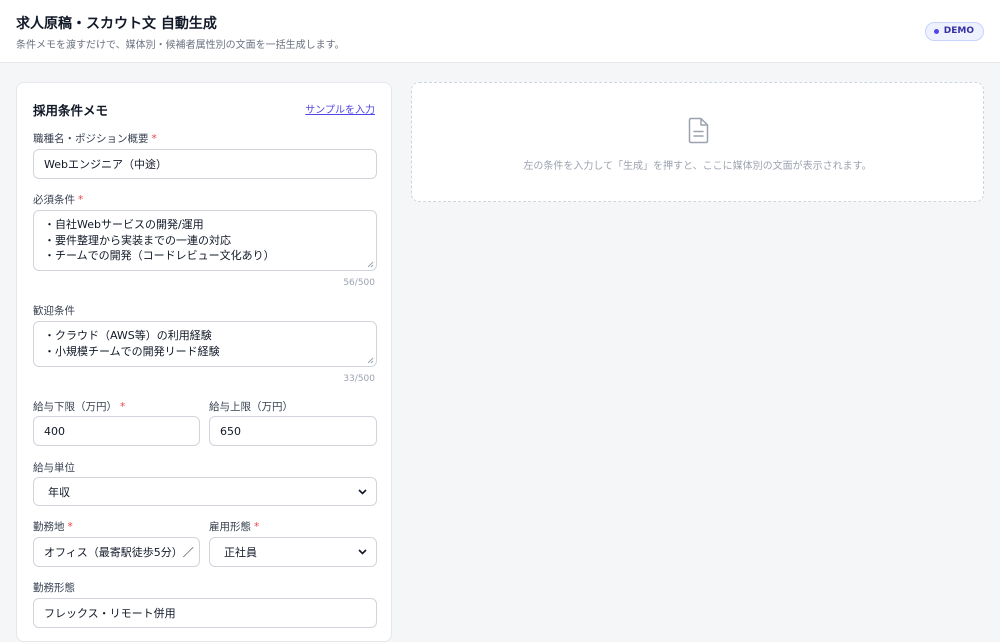  I want to click on job-title-label: 職種名・ポジション概要 *, so click(95, 138).